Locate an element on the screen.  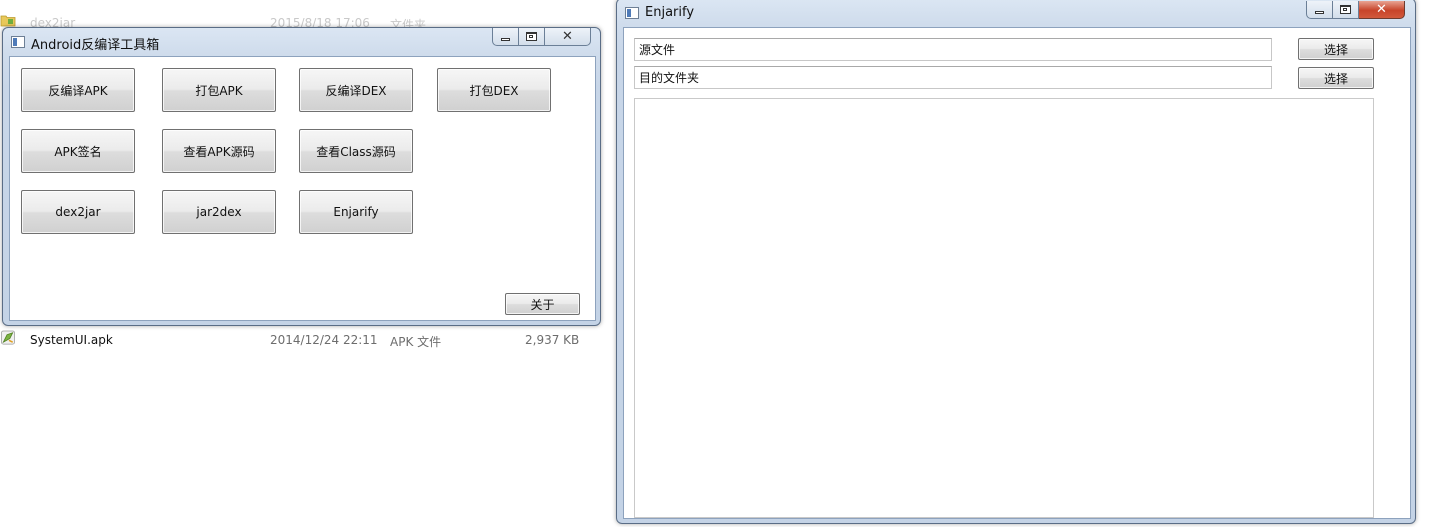
enjarify-caption-buttons: ✕ is located at coordinates (1355, 10).